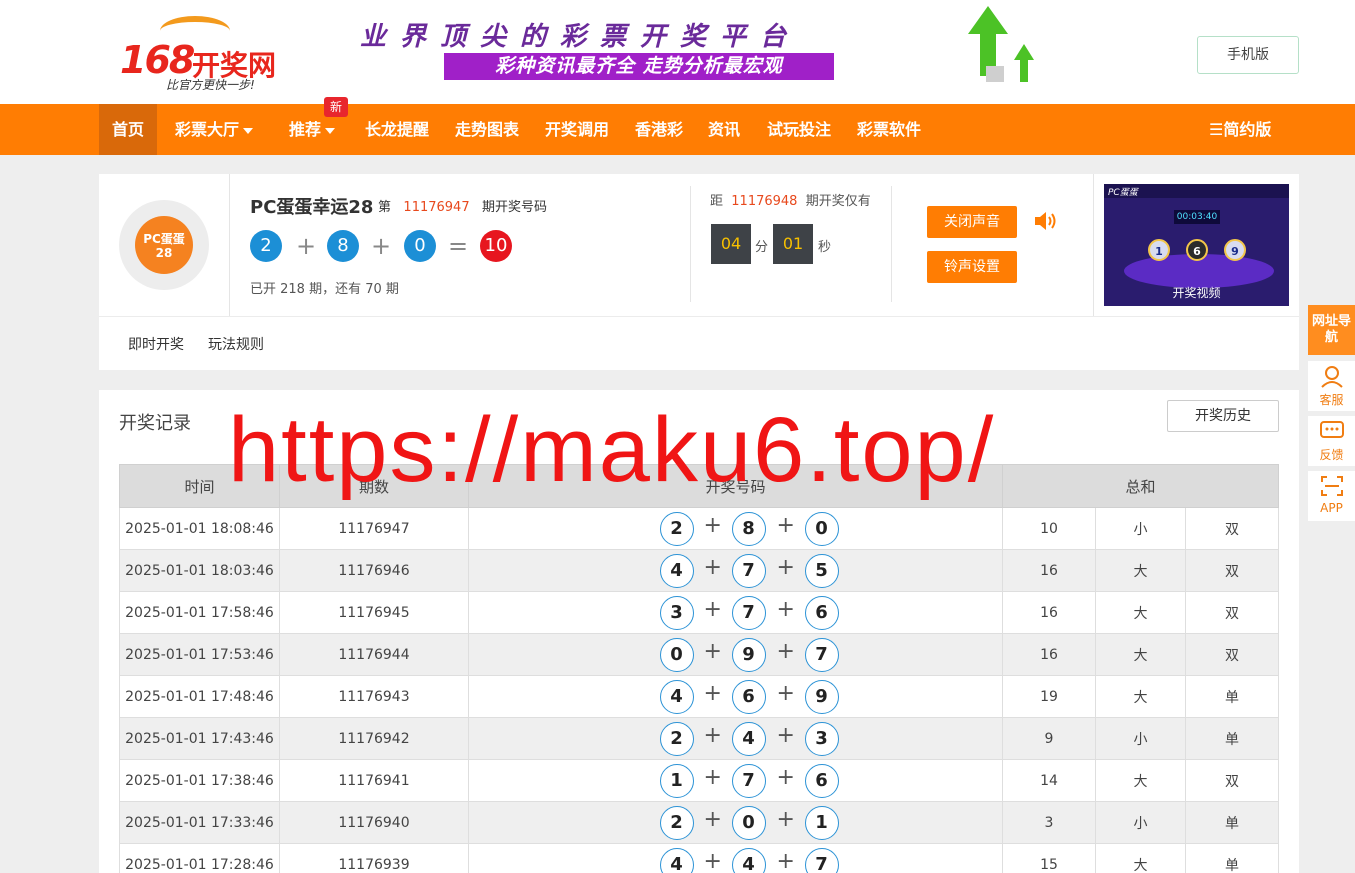  What do you see at coordinates (397, 129) in the screenshot?
I see `nav-item-long-dragon: 长龙提醒` at bounding box center [397, 129].